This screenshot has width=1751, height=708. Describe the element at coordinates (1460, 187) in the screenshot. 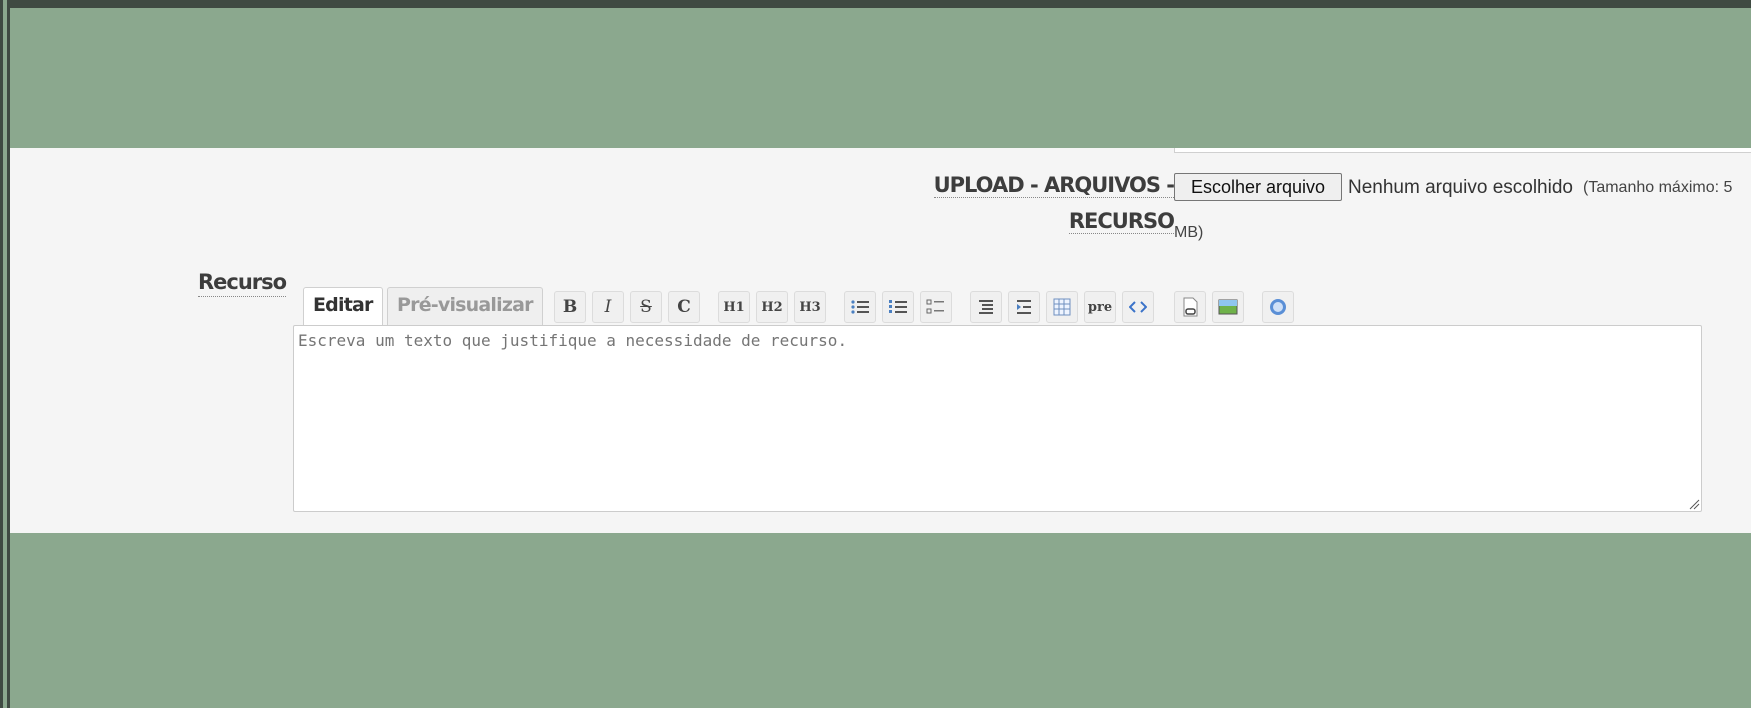

I see `file-status: Nenhum arquivo escolhido` at that location.